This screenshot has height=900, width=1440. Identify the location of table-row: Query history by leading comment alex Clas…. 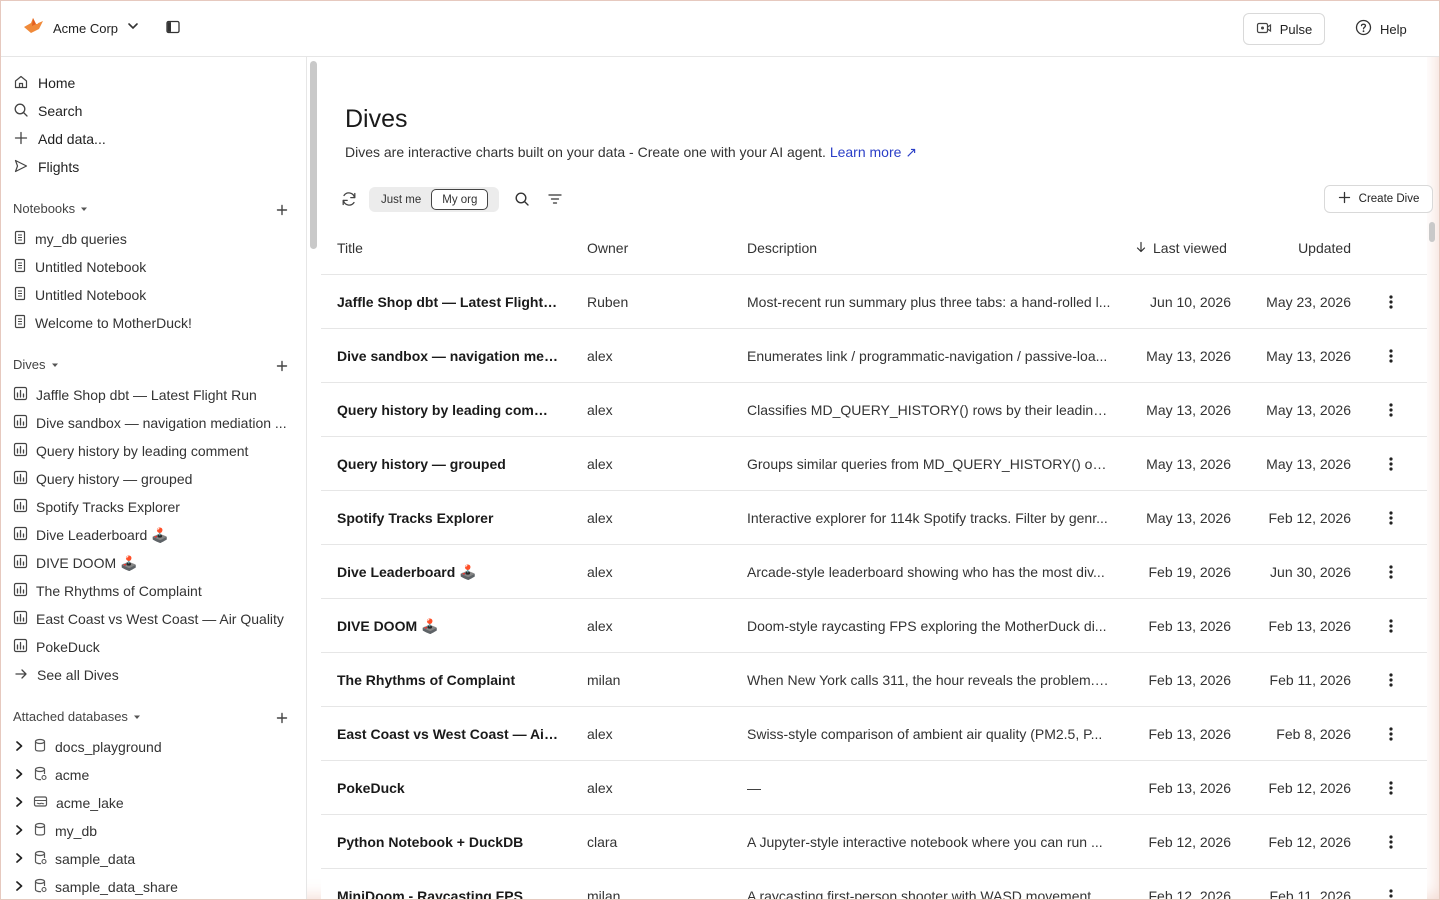
(874, 410).